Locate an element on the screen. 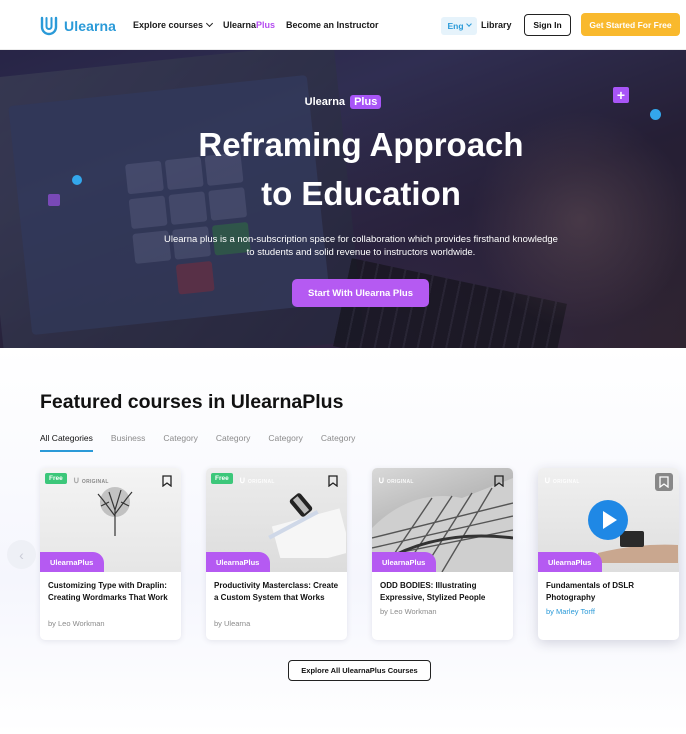  plus-link-prefix: Ulearna is located at coordinates (240, 25).